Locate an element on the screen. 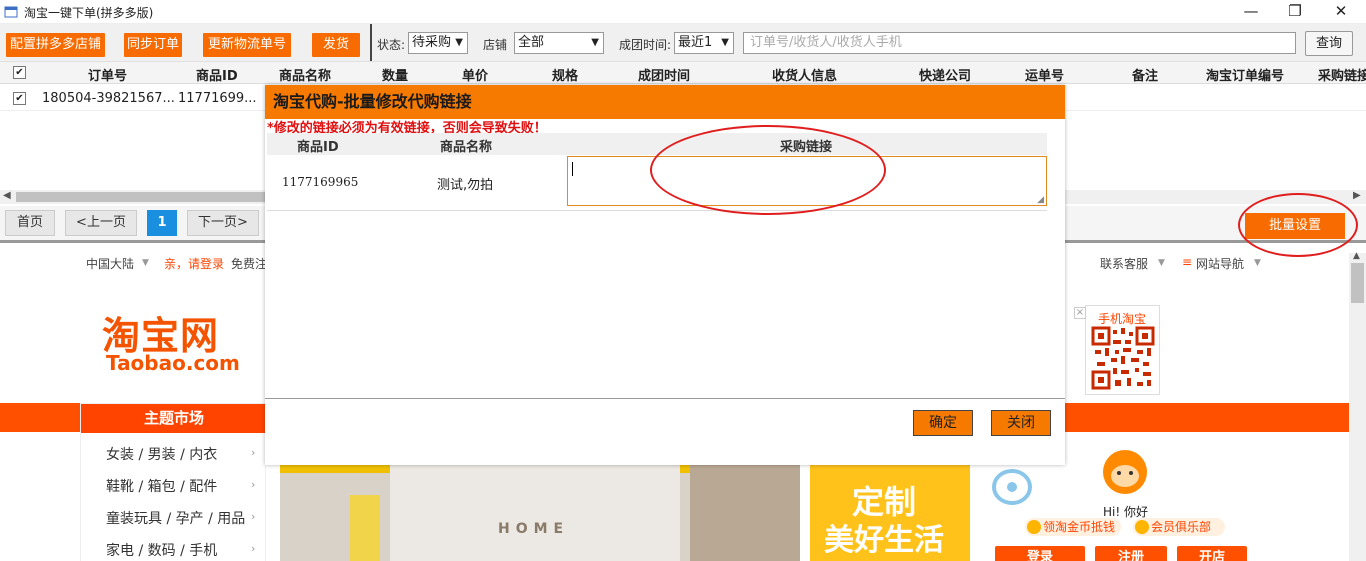  select-all-checkbox: ✔ is located at coordinates (19, 72).